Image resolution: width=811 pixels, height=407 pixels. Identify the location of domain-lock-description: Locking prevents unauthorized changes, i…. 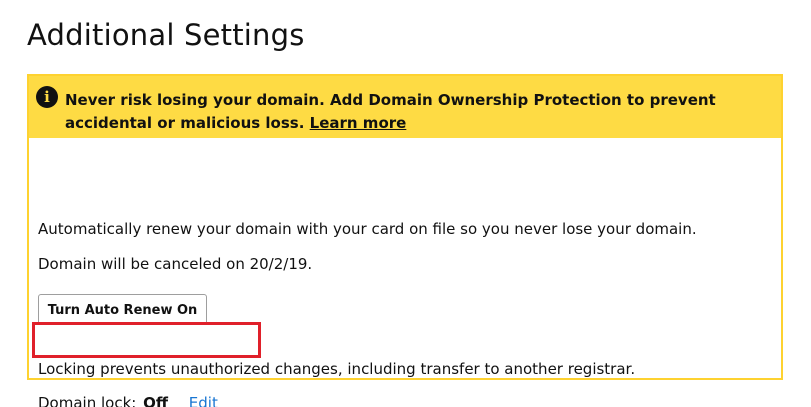
(337, 369).